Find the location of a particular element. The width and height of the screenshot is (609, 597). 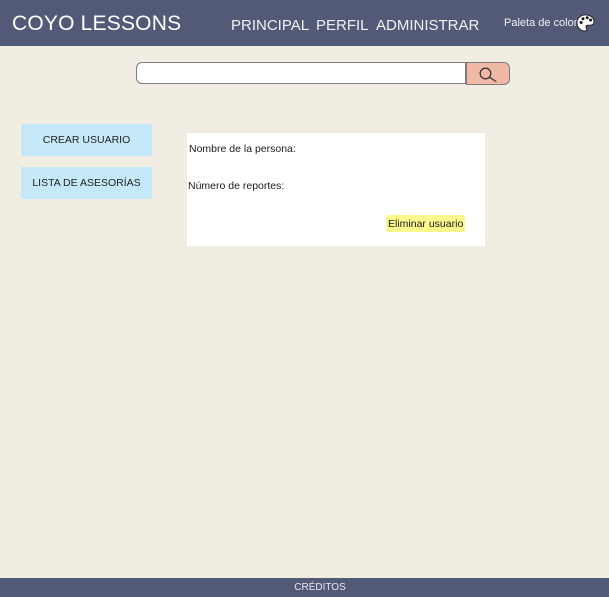

footer-bar: CRÉDITOS is located at coordinates (304, 587).